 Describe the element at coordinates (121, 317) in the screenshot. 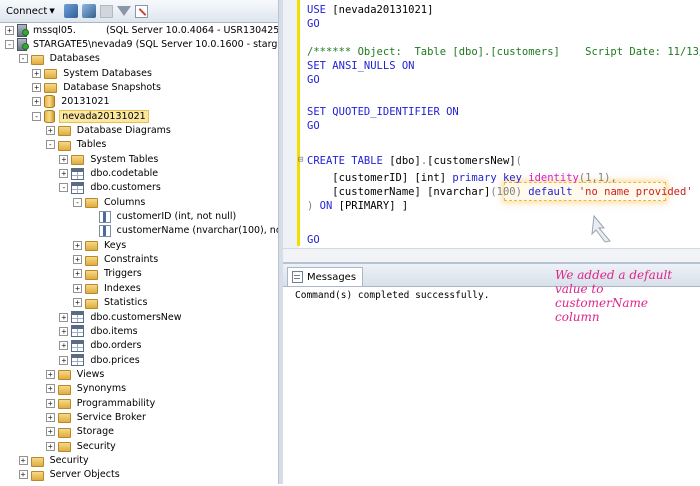

I see `tree-node: + dbo.customersNew` at that location.